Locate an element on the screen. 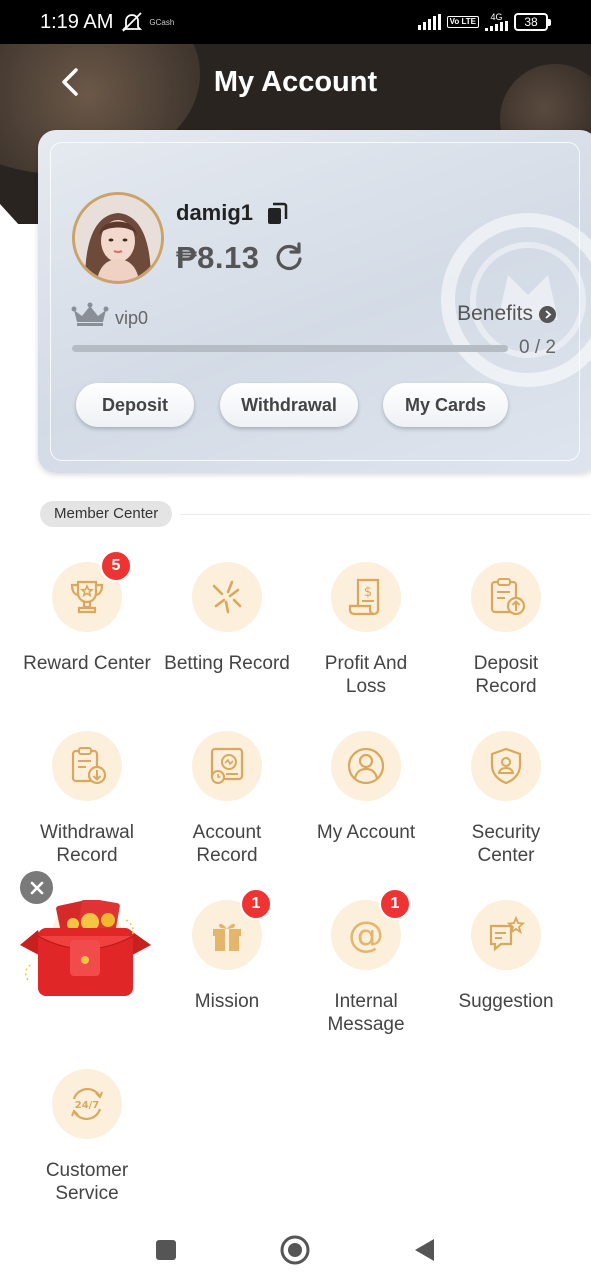 The image size is (591, 1280). recent-apps-button is located at coordinates (166, 1250).